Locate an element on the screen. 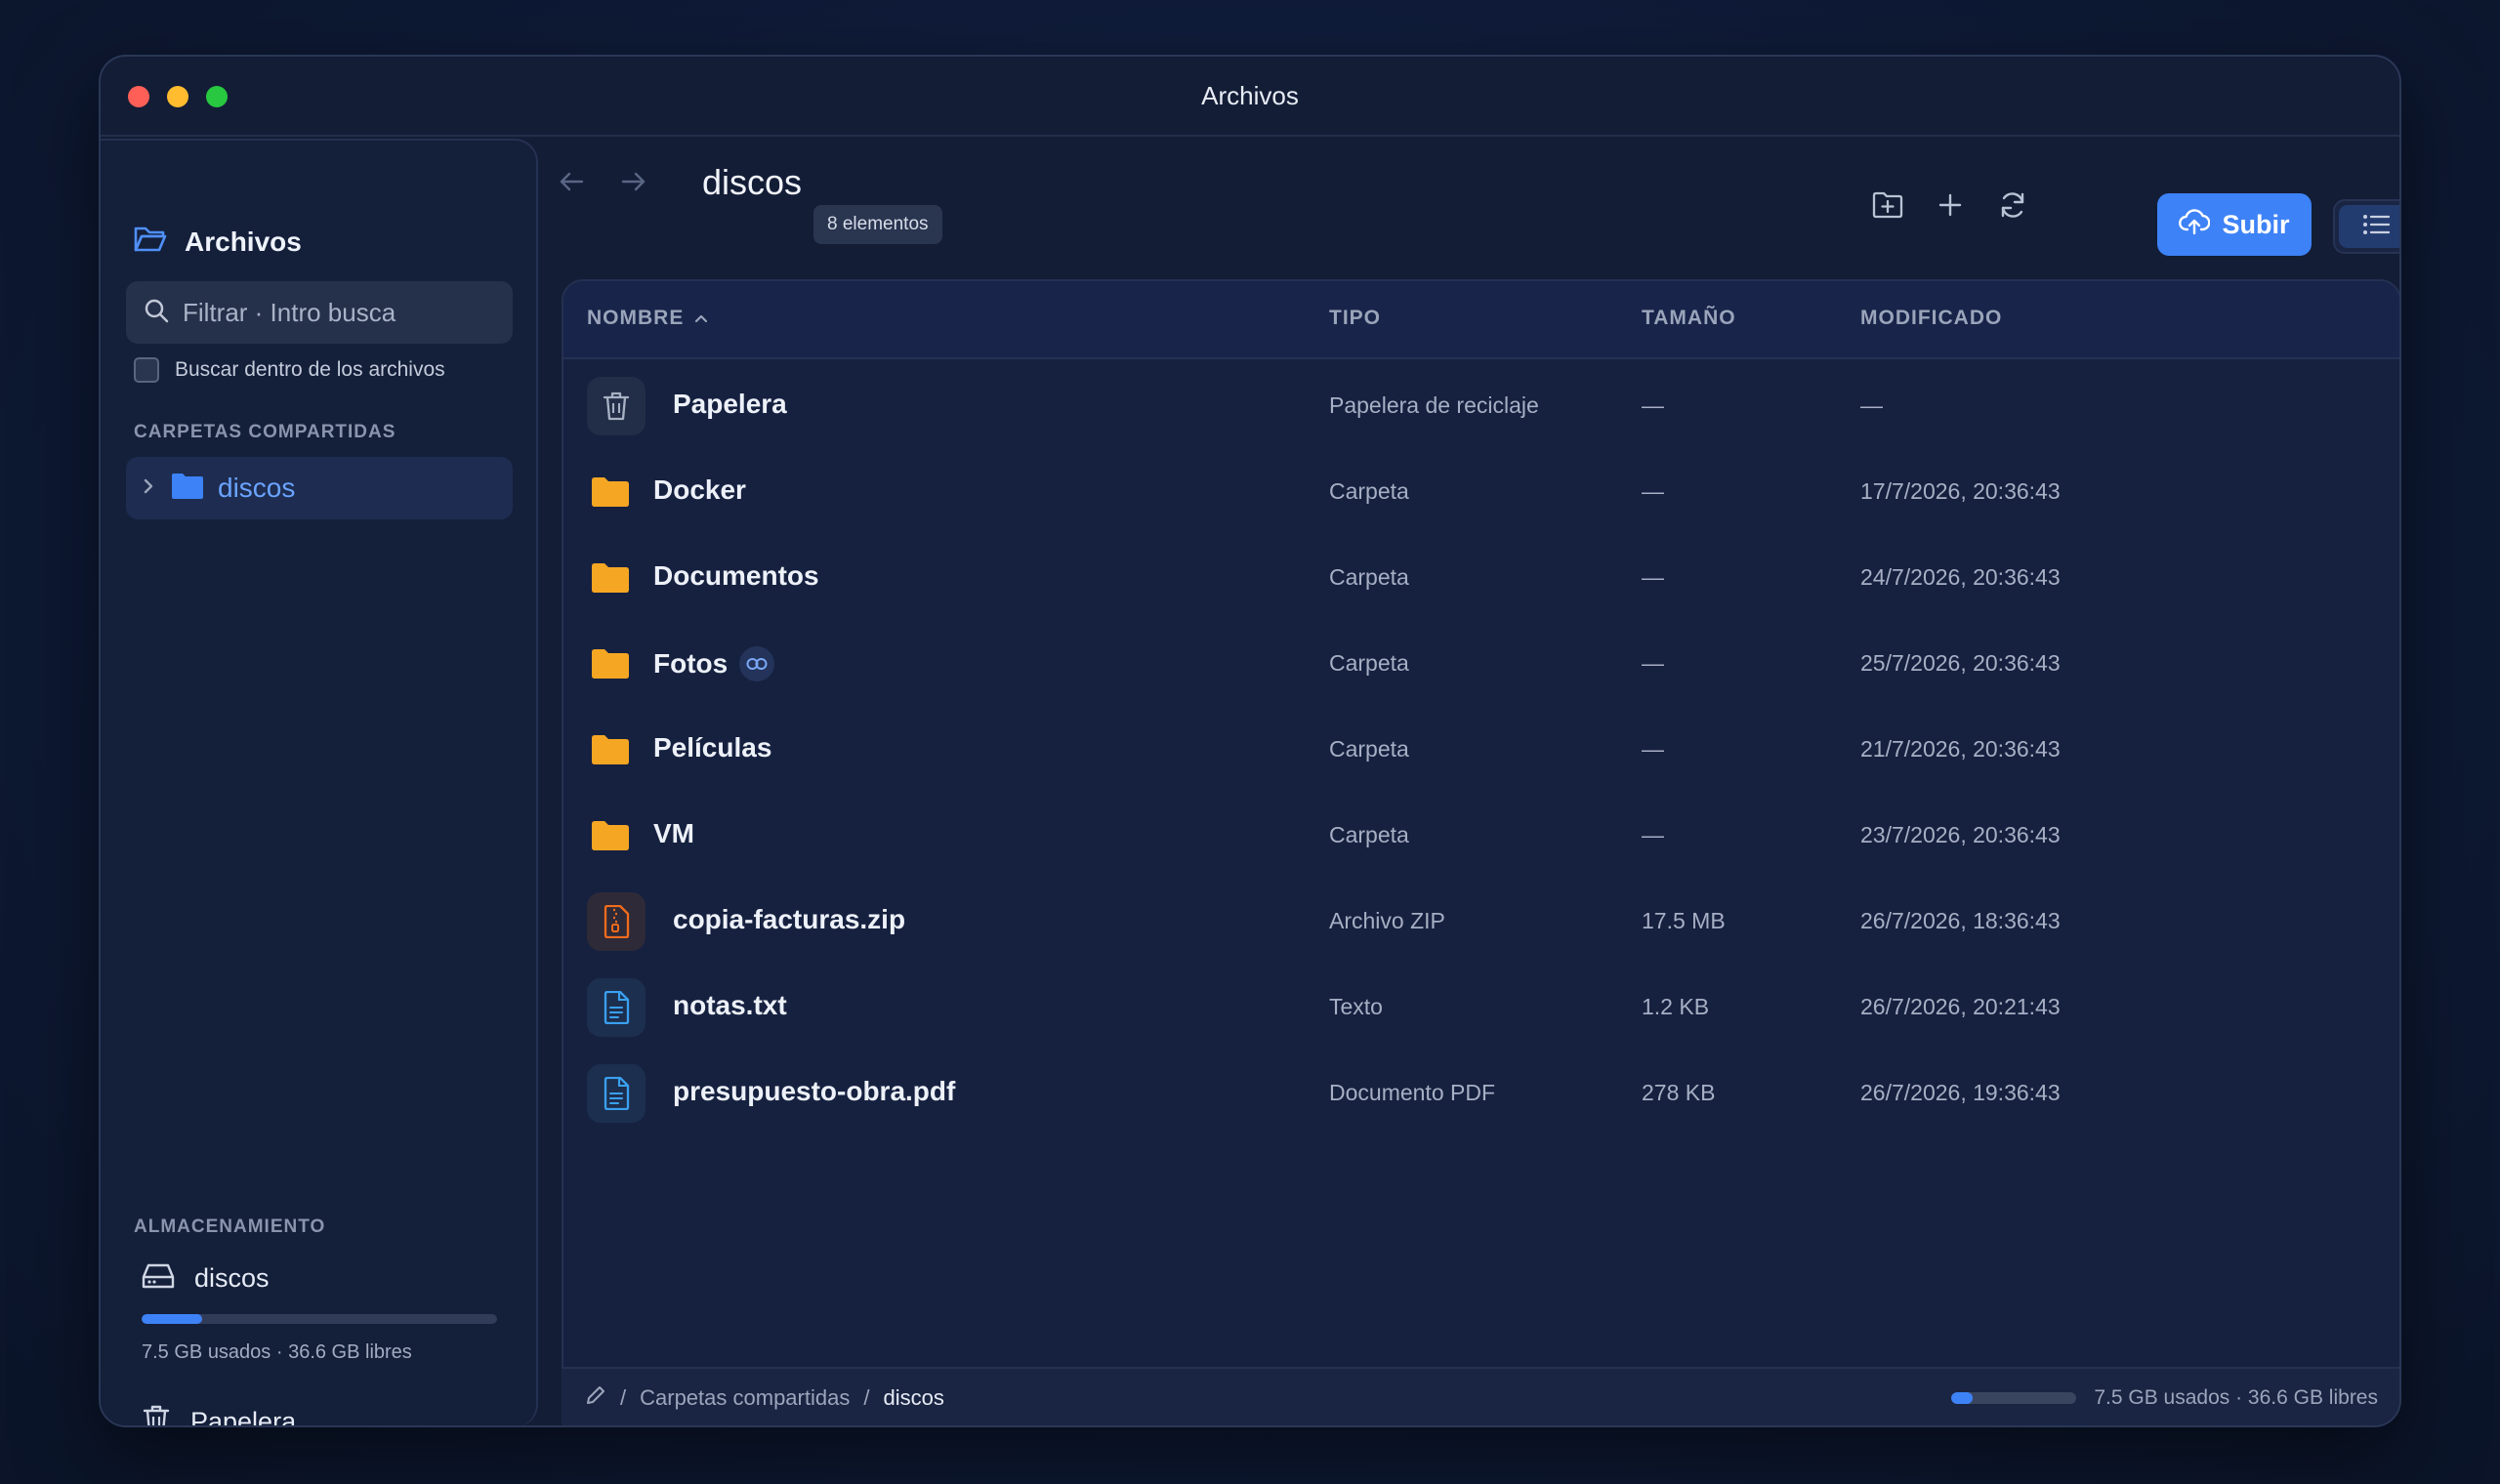  file-modified: 24/7/2026, 20:36:43 is located at coordinates (1961, 577).